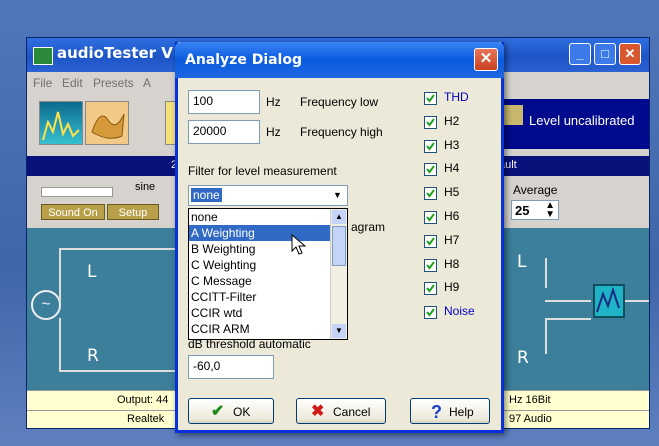 The image size is (659, 446). I want to click on channel-left-label: L, so click(92, 272).